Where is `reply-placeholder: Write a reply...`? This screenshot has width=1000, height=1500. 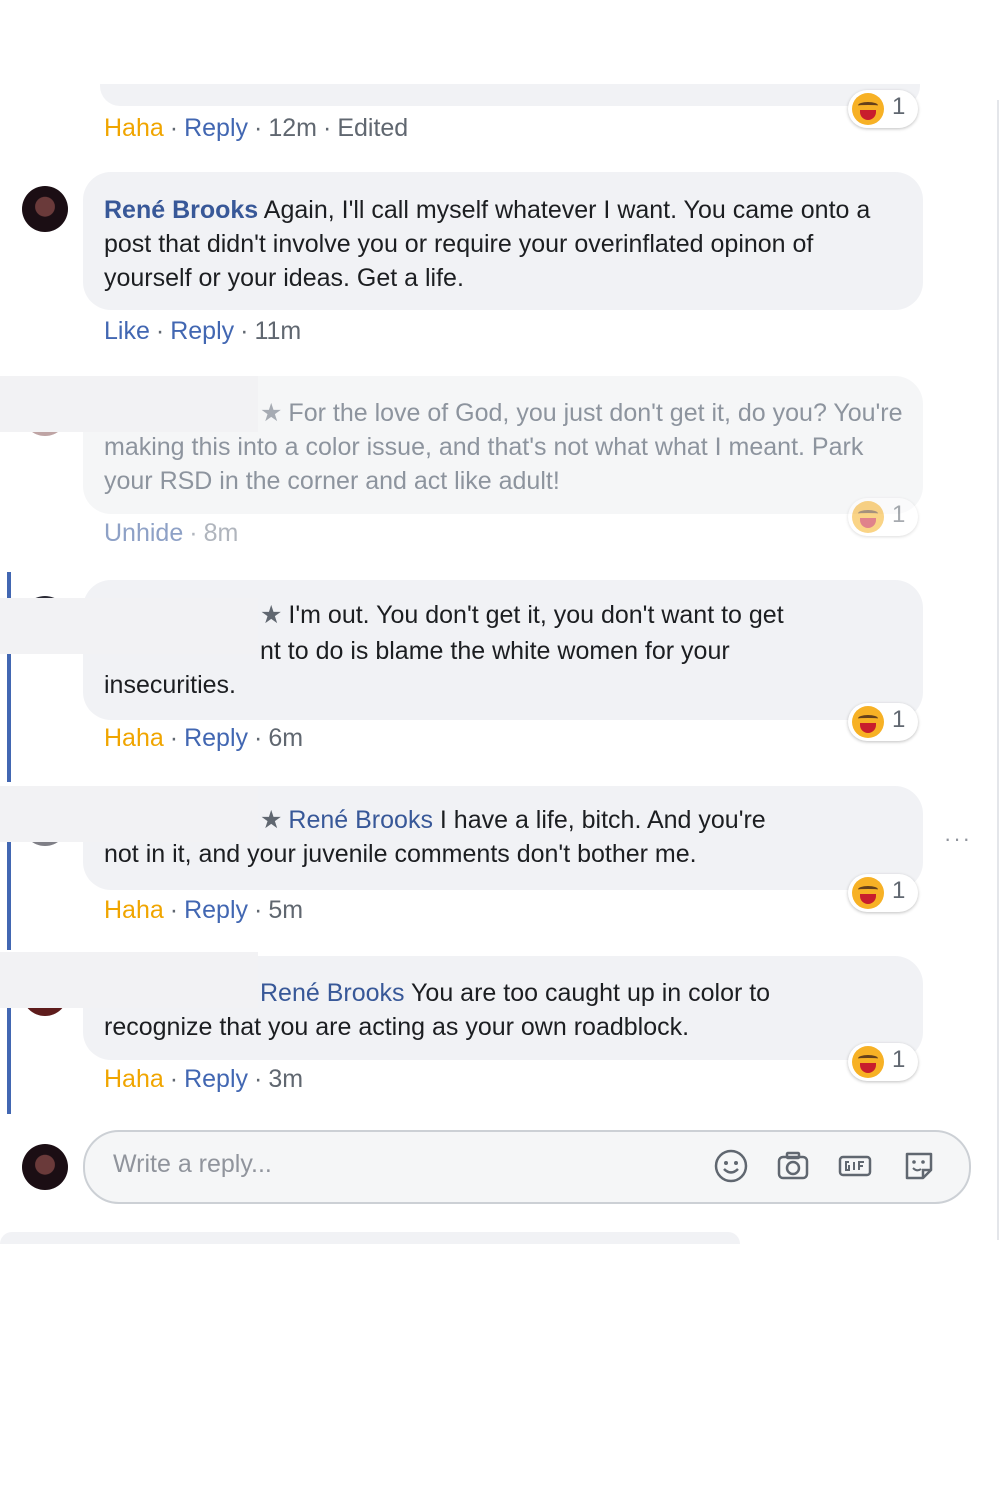 reply-placeholder: Write a reply... is located at coordinates (192, 1164).